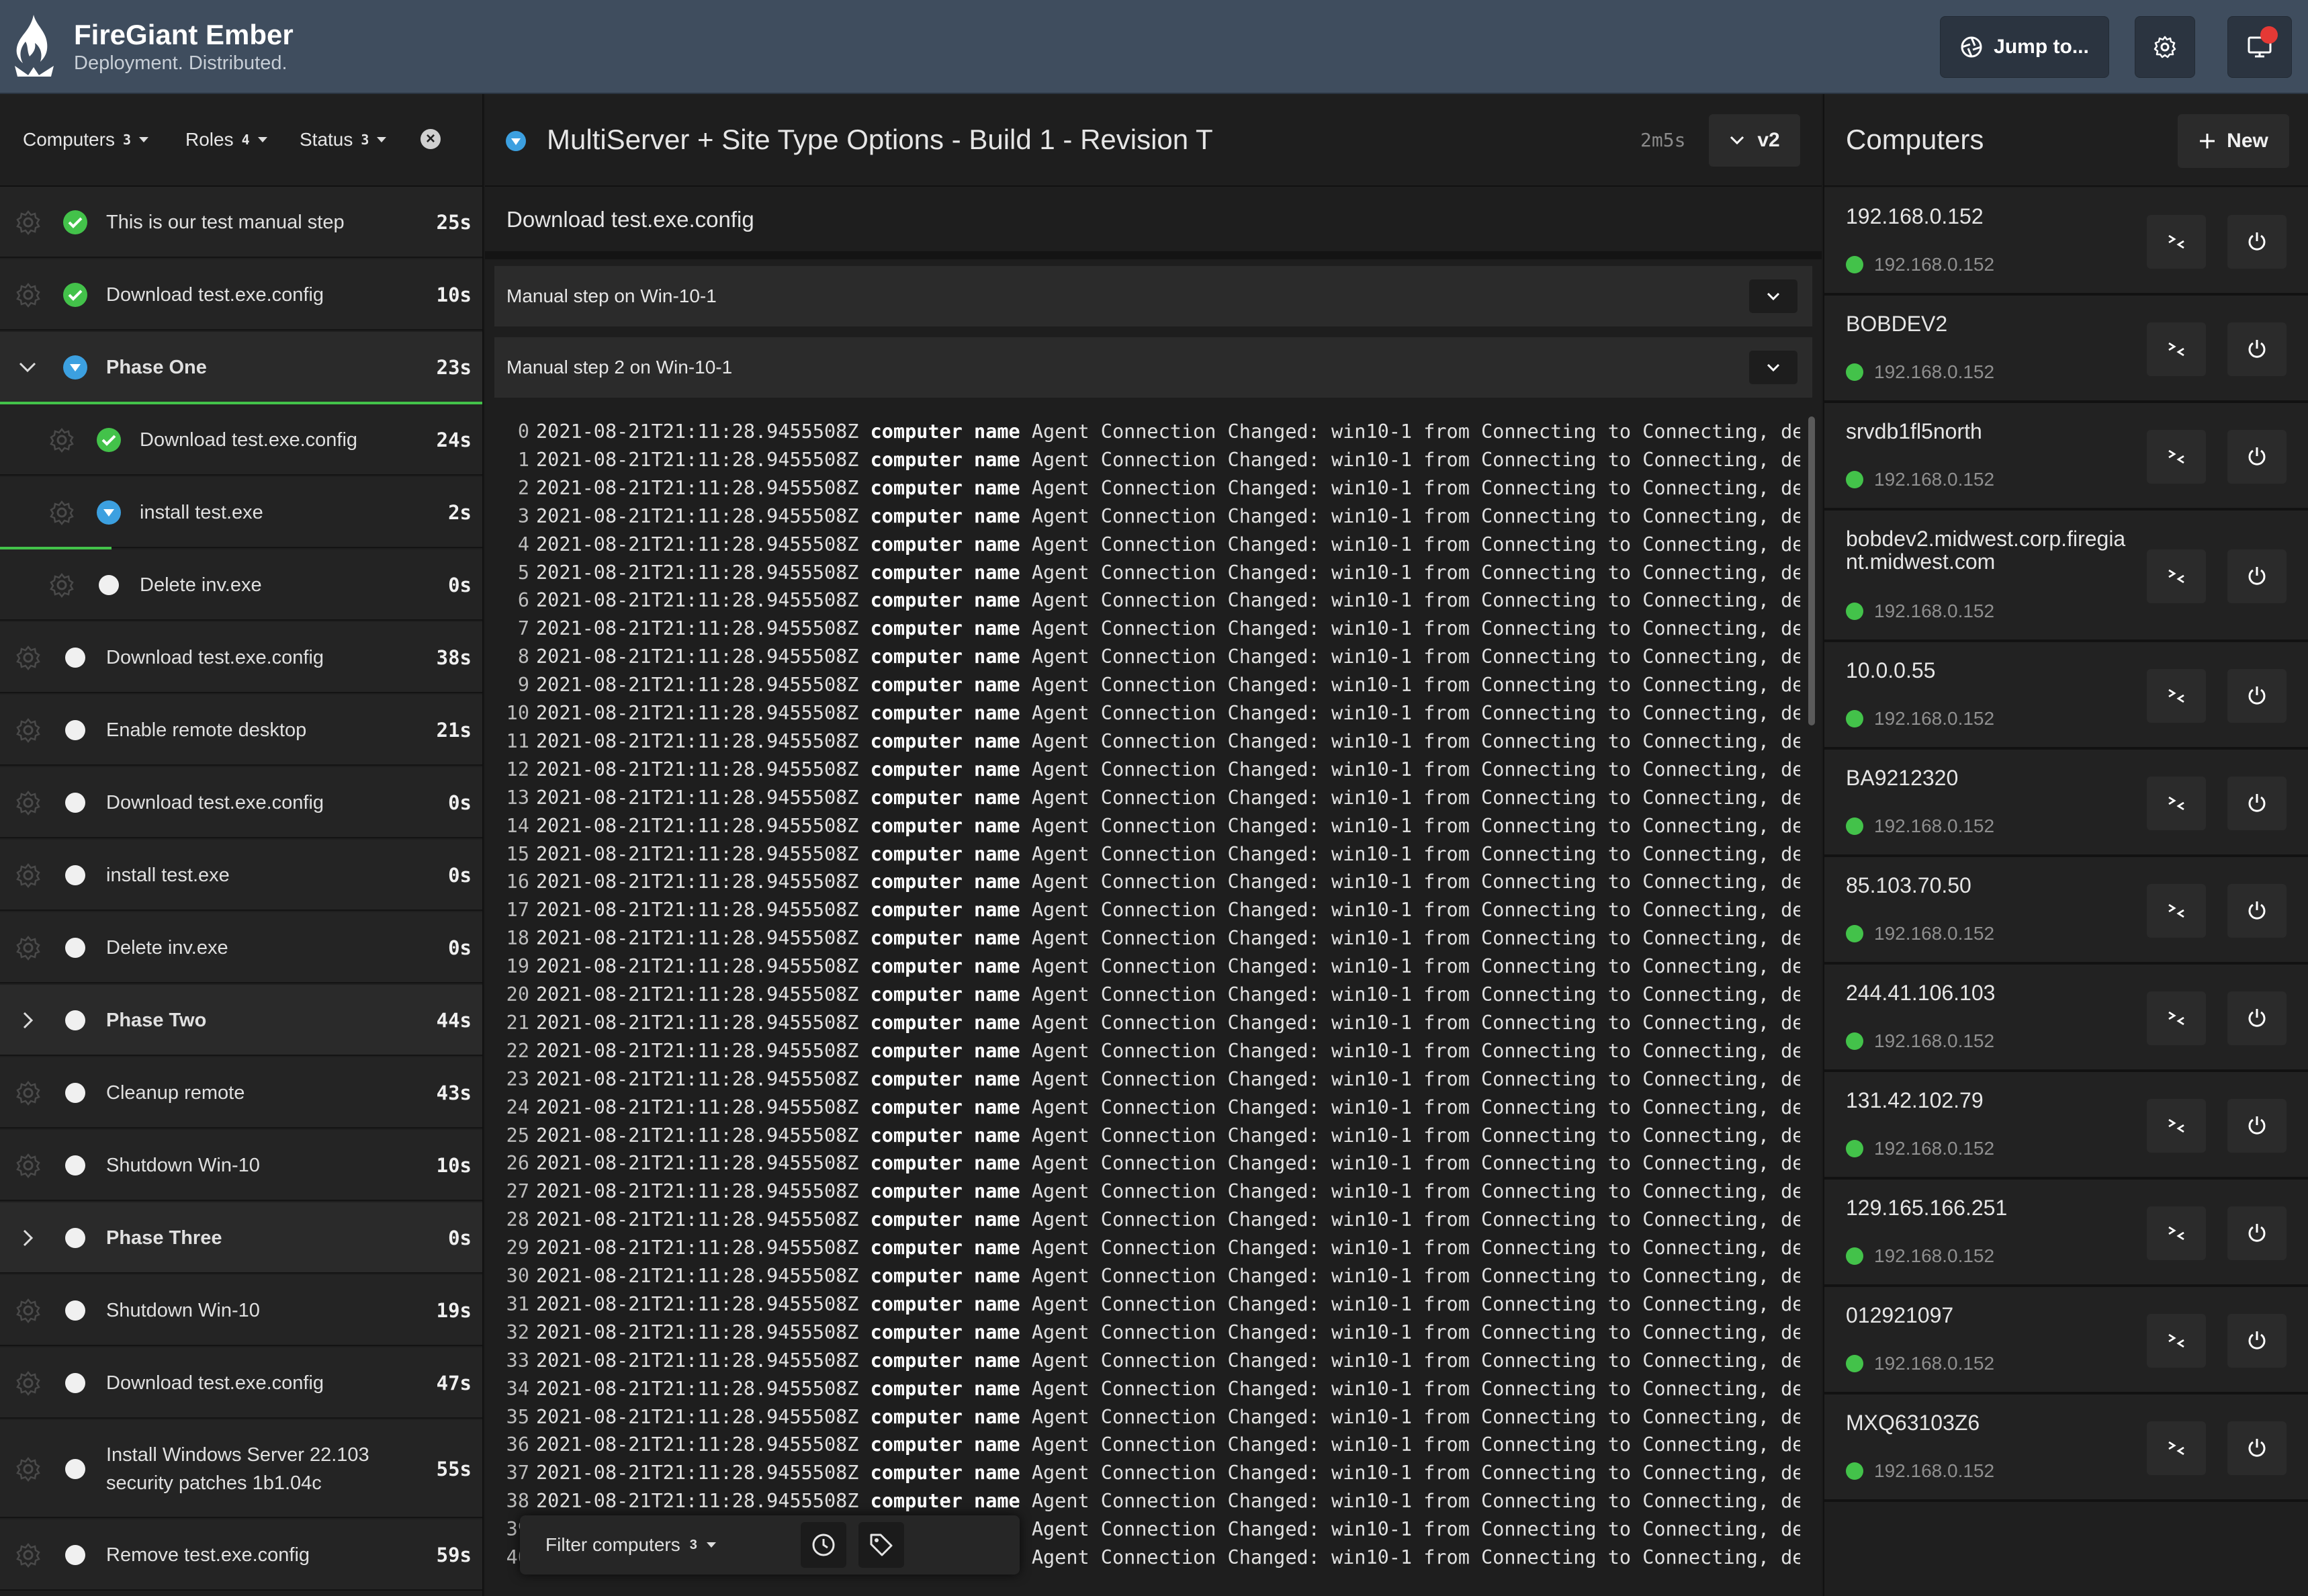 The height and width of the screenshot is (1596, 2308). I want to click on phase-row: Phase One 23s, so click(241, 368).